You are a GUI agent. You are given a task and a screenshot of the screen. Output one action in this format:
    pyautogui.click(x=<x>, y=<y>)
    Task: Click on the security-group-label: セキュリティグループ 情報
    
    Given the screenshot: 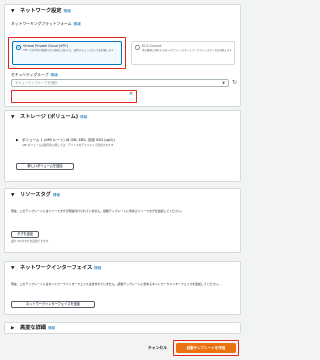 What is the action you would take?
    pyautogui.click(x=34, y=74)
    